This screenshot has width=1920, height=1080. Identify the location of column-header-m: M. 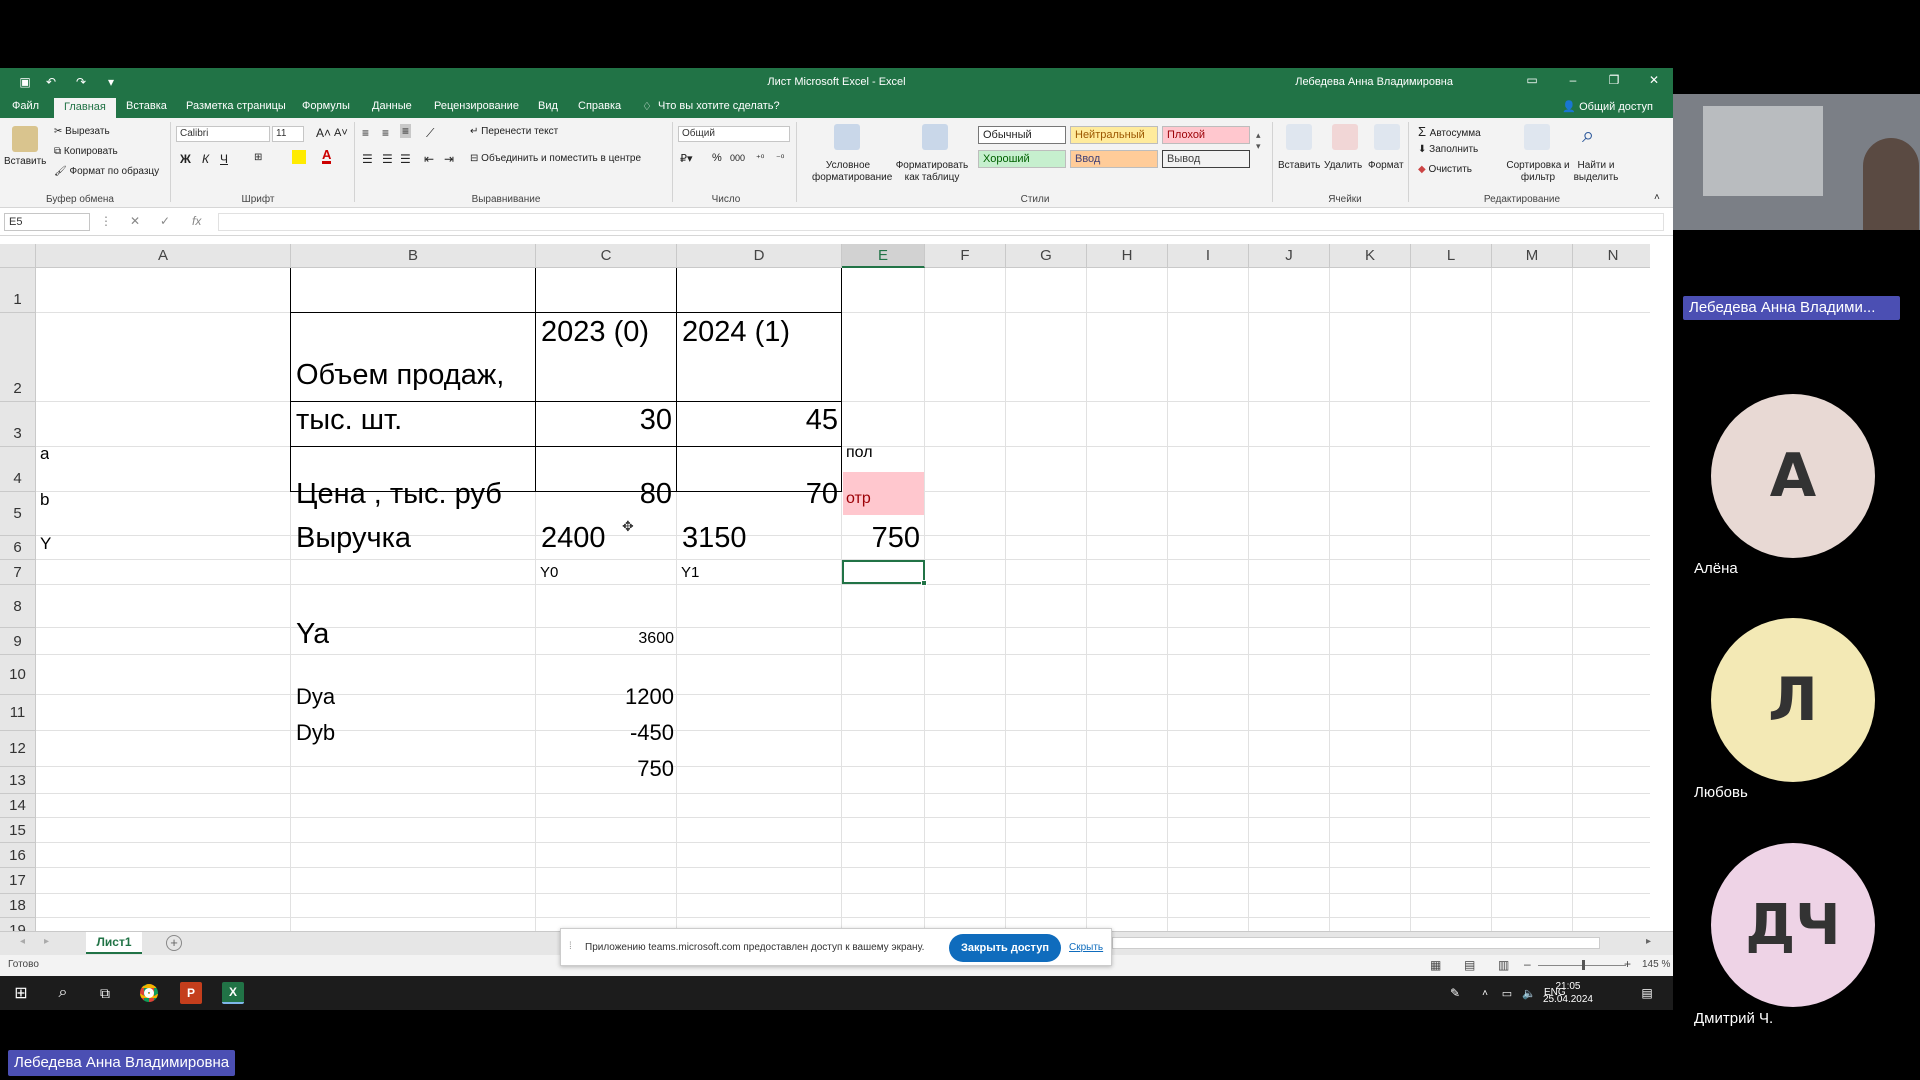
(1532, 256).